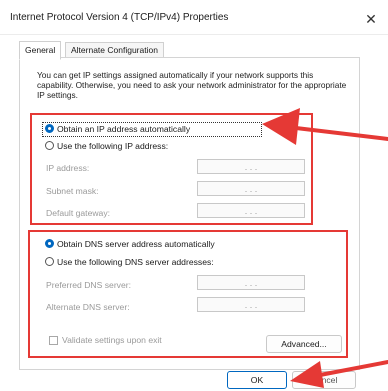  What do you see at coordinates (325, 126) in the screenshot?
I see `arrow-to-ip-auto-icon` at bounding box center [325, 126].